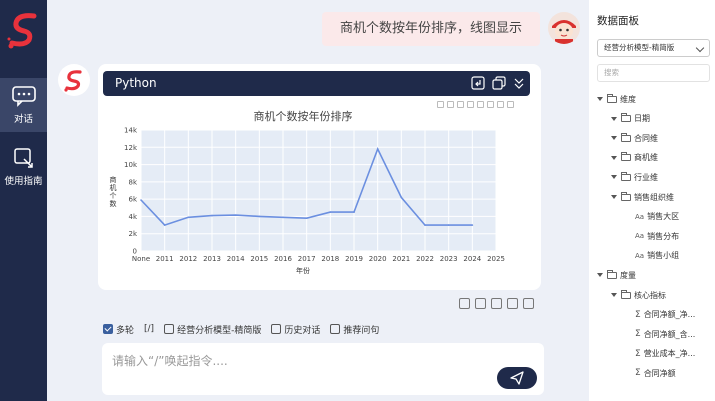 This screenshot has height=401, width=715. I want to click on model-button: 经营分析模型-精简版, so click(212, 329).